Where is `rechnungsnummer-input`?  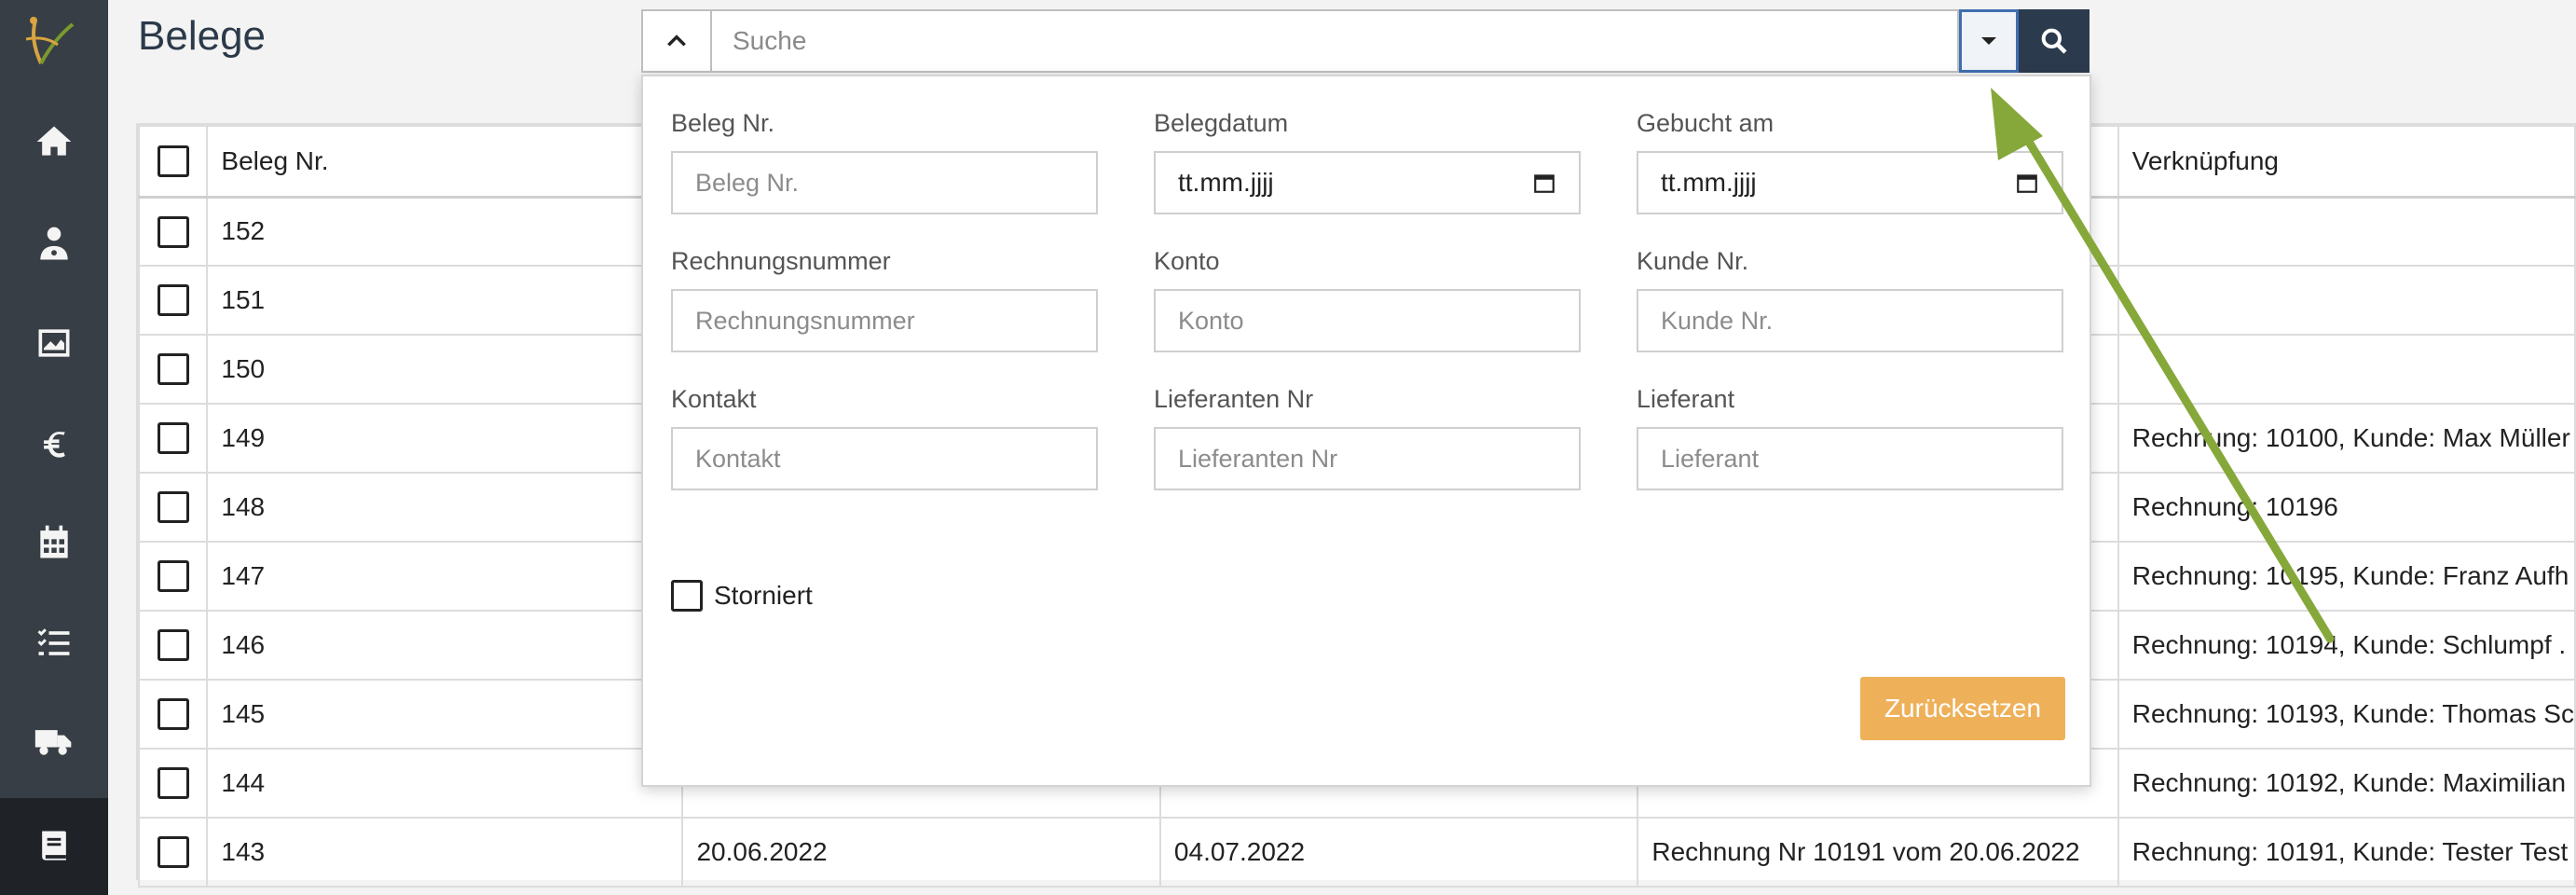 rechnungsnummer-input is located at coordinates (884, 320).